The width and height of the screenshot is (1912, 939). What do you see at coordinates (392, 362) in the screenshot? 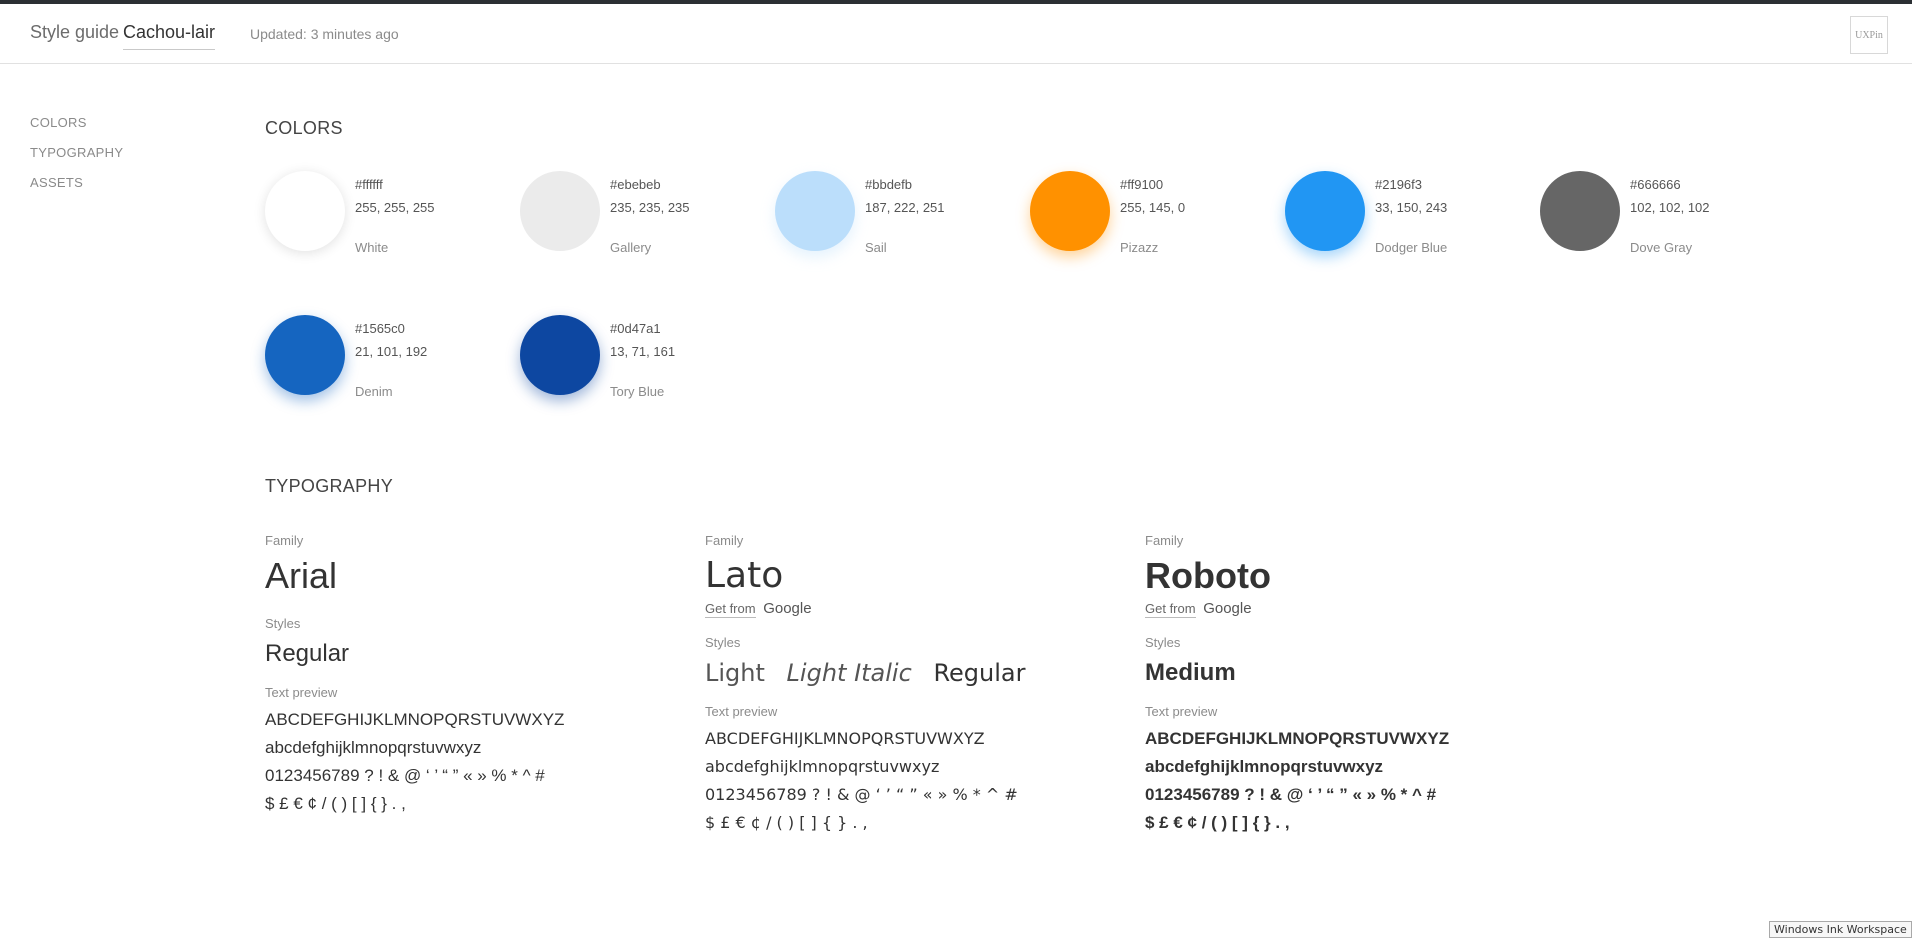
I see `color-swatch: #1565c0 21, 101, 192 Denim` at bounding box center [392, 362].